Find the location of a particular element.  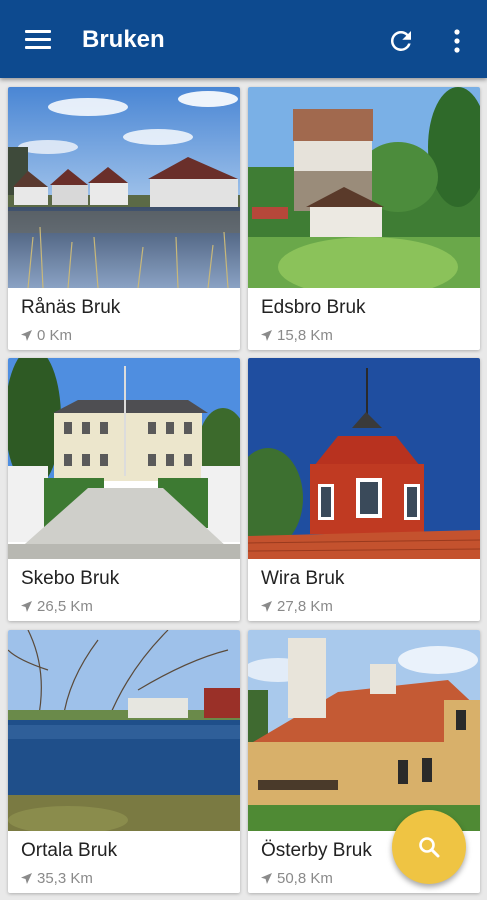

menu-icon is located at coordinates (38, 40).